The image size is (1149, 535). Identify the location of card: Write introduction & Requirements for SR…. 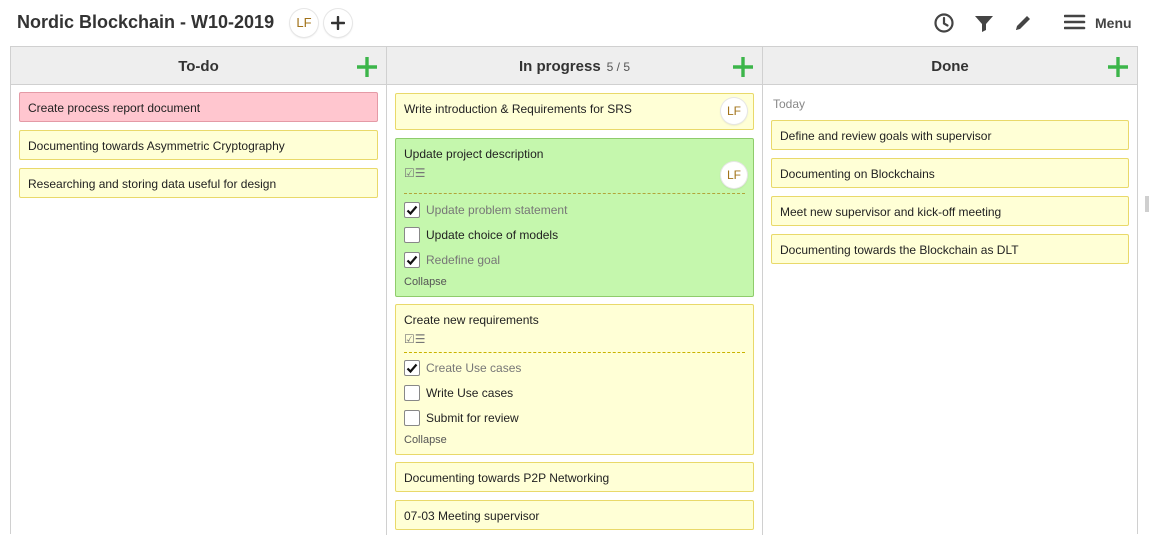
(574, 111).